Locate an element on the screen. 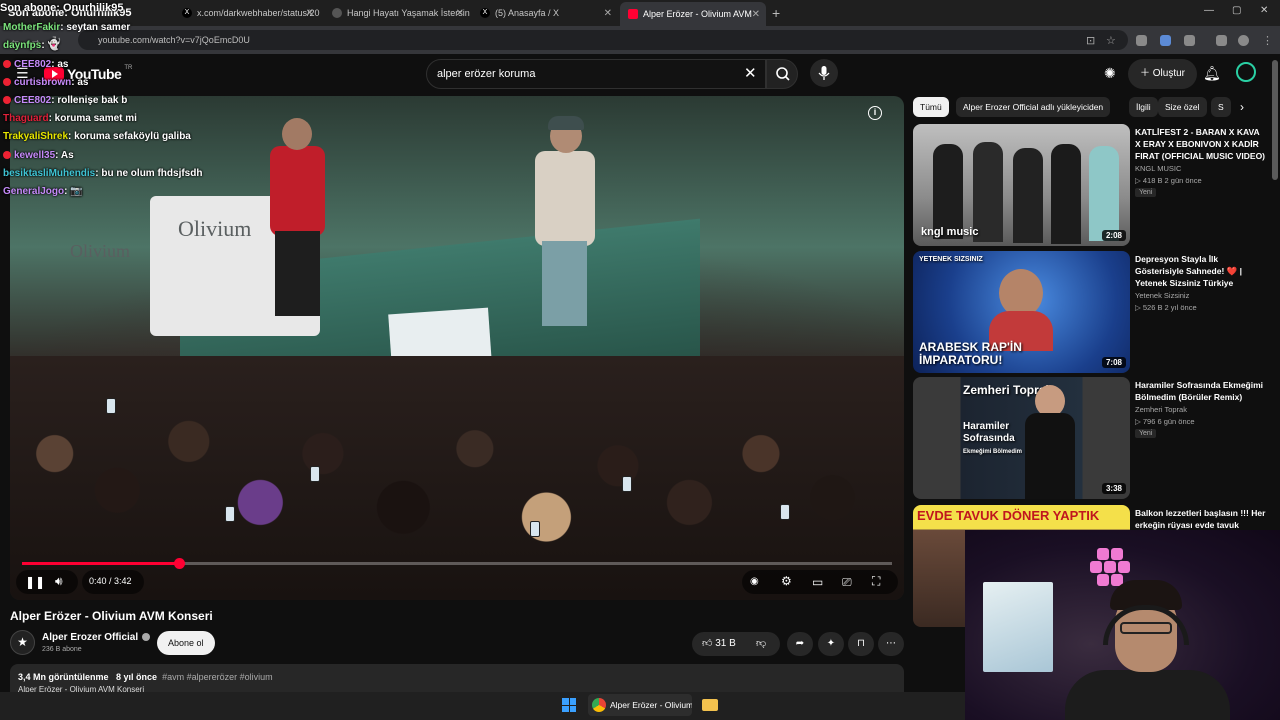 This screenshot has width=1280, height=720. tab-4: X (5) Anasayfa / X ✕ is located at coordinates (545, 13).